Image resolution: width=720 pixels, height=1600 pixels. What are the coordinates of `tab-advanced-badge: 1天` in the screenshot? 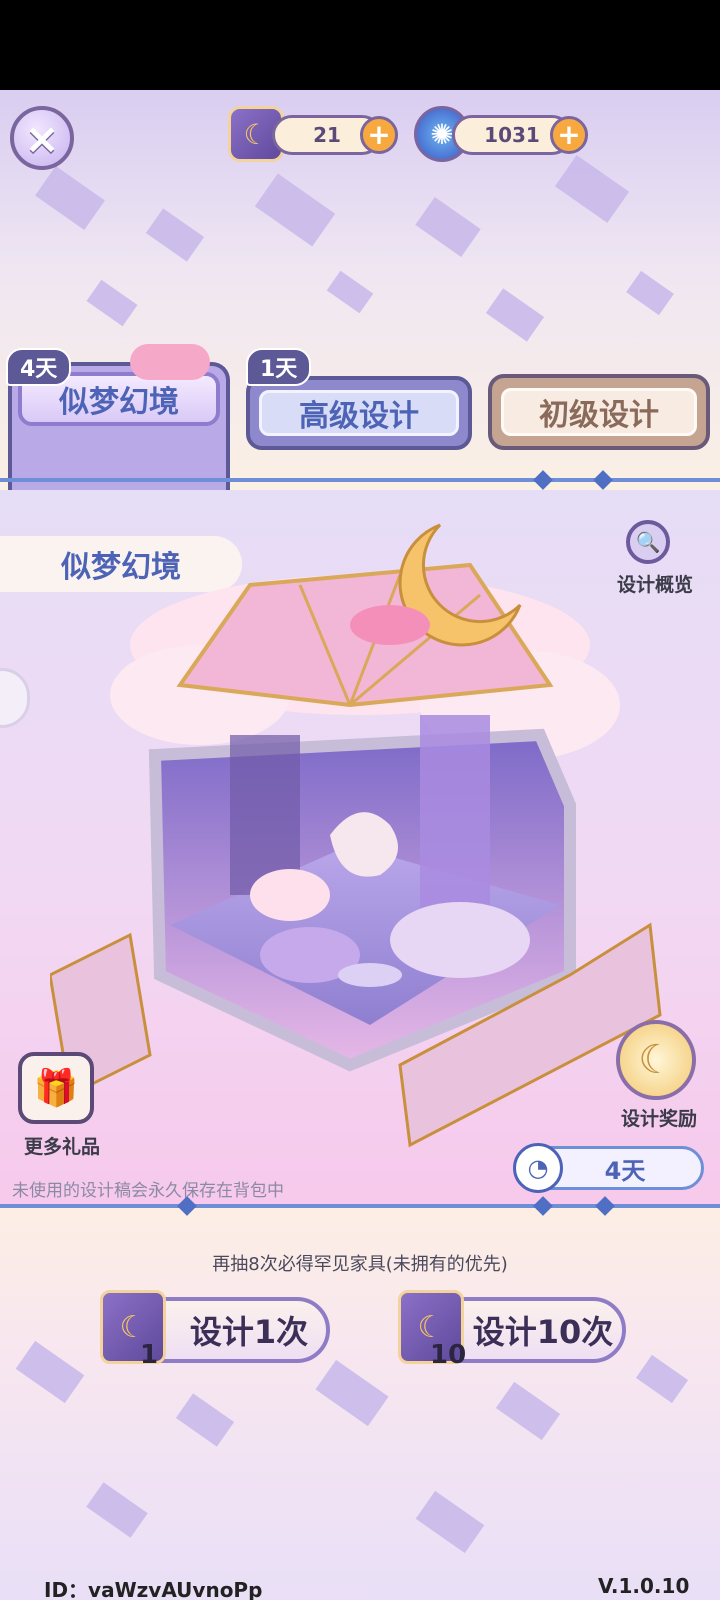 It's located at (279, 367).